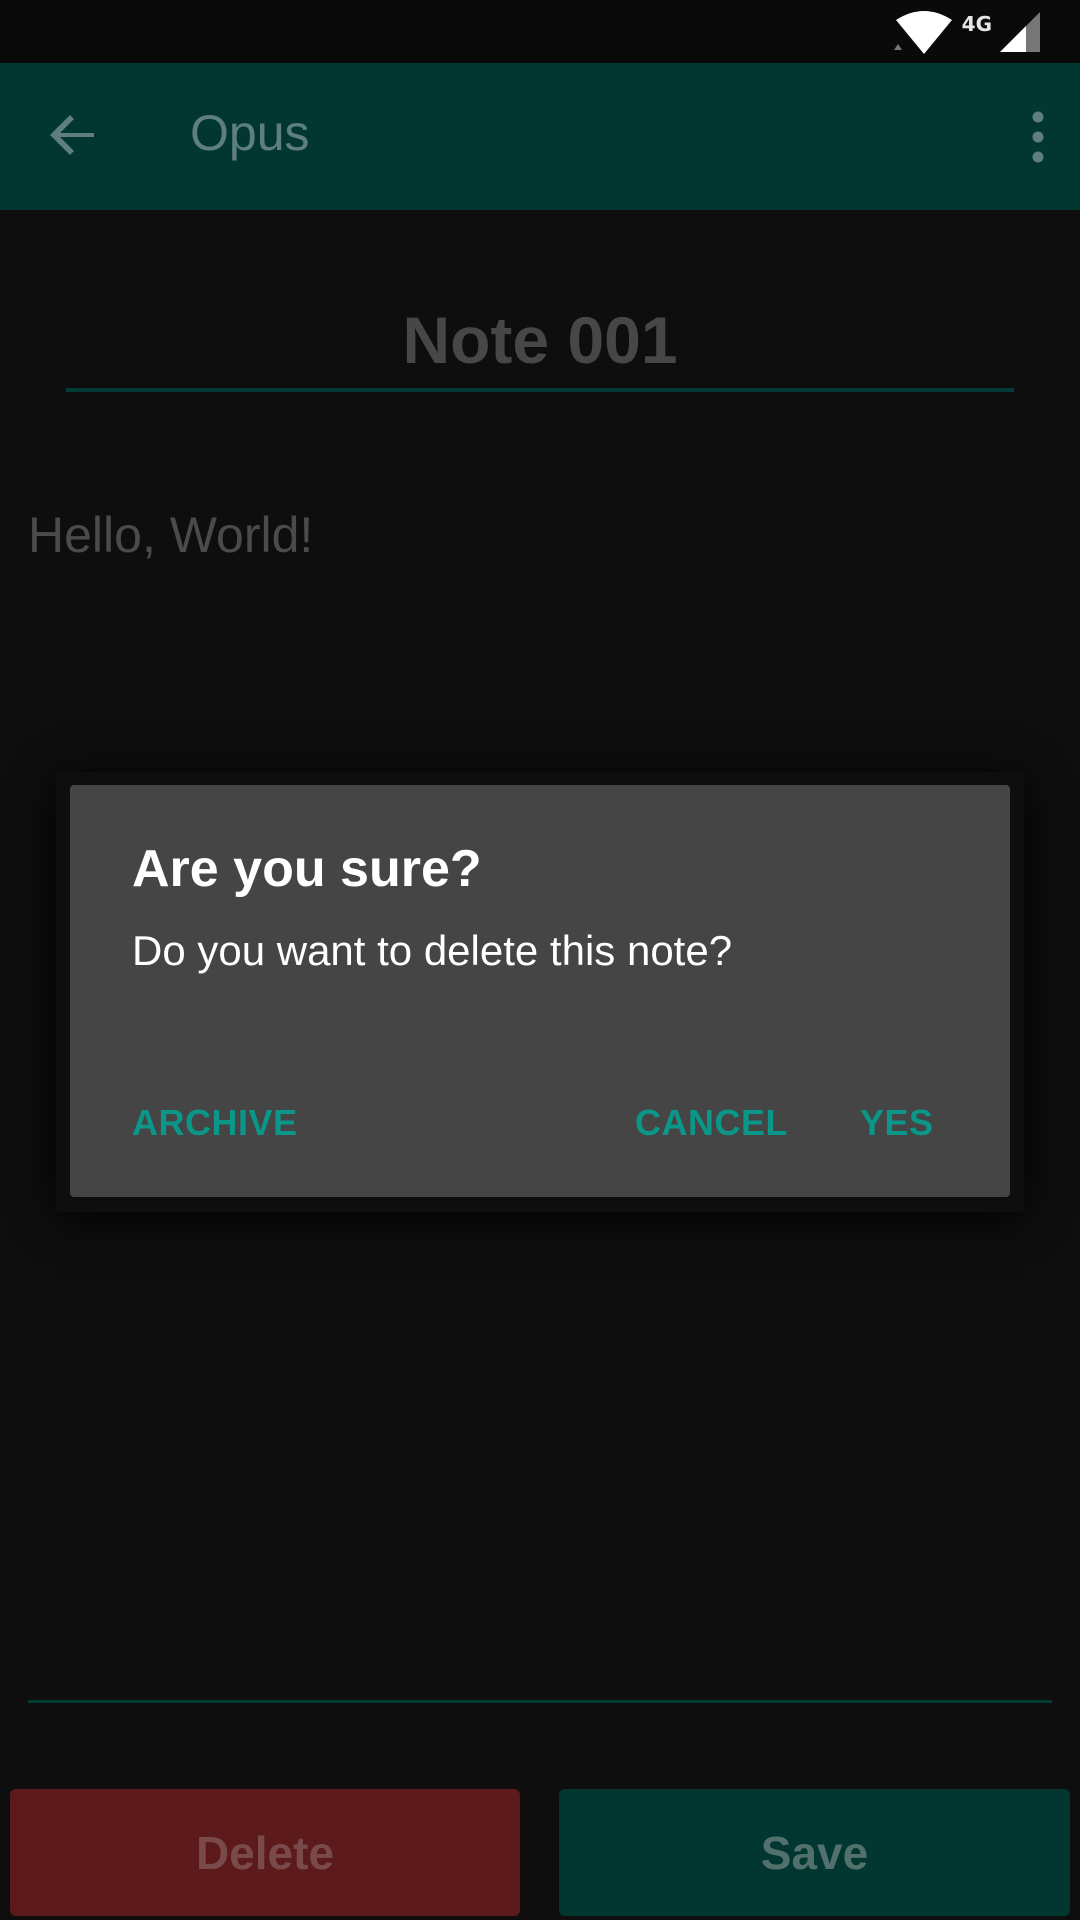 This screenshot has width=1080, height=1920. What do you see at coordinates (540, 390) in the screenshot?
I see `title-underline` at bounding box center [540, 390].